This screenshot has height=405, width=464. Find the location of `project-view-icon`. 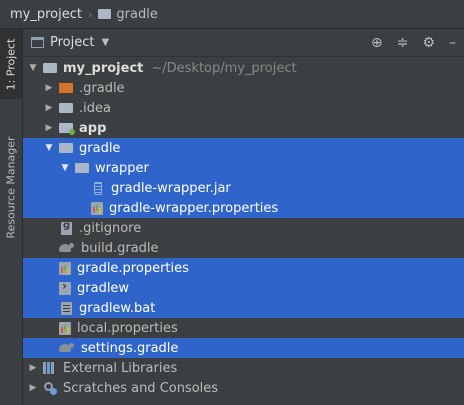

project-view-icon is located at coordinates (37, 42).